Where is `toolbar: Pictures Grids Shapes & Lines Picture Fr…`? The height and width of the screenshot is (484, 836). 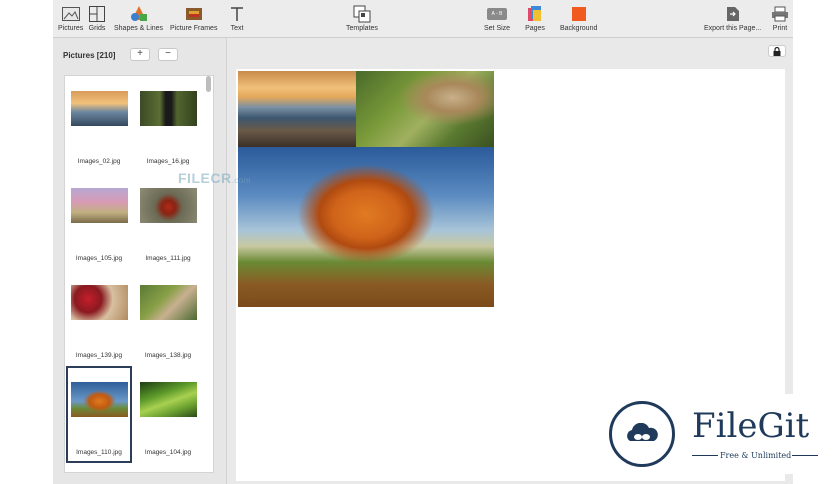
toolbar: Pictures Grids Shapes & Lines Picture Fr… is located at coordinates (423, 19).